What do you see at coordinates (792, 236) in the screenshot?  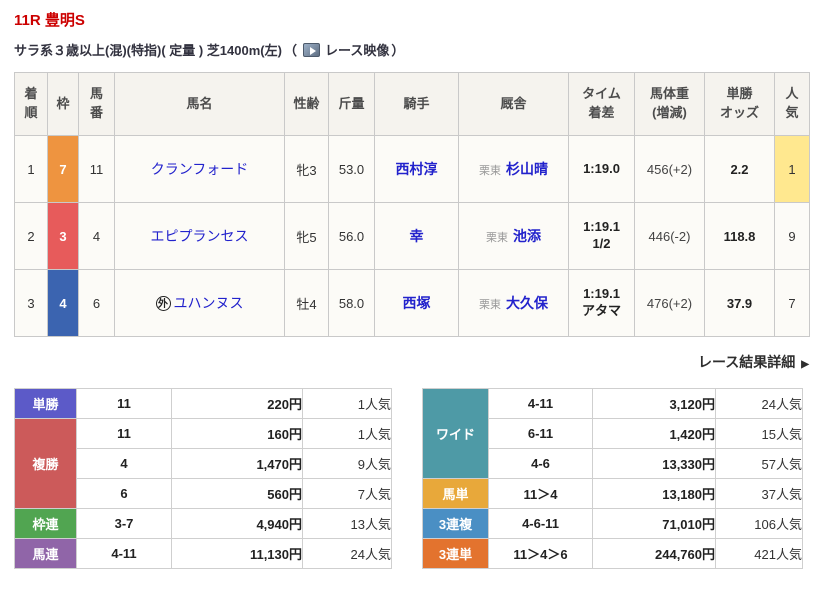 I see `ninki-cell: 9` at bounding box center [792, 236].